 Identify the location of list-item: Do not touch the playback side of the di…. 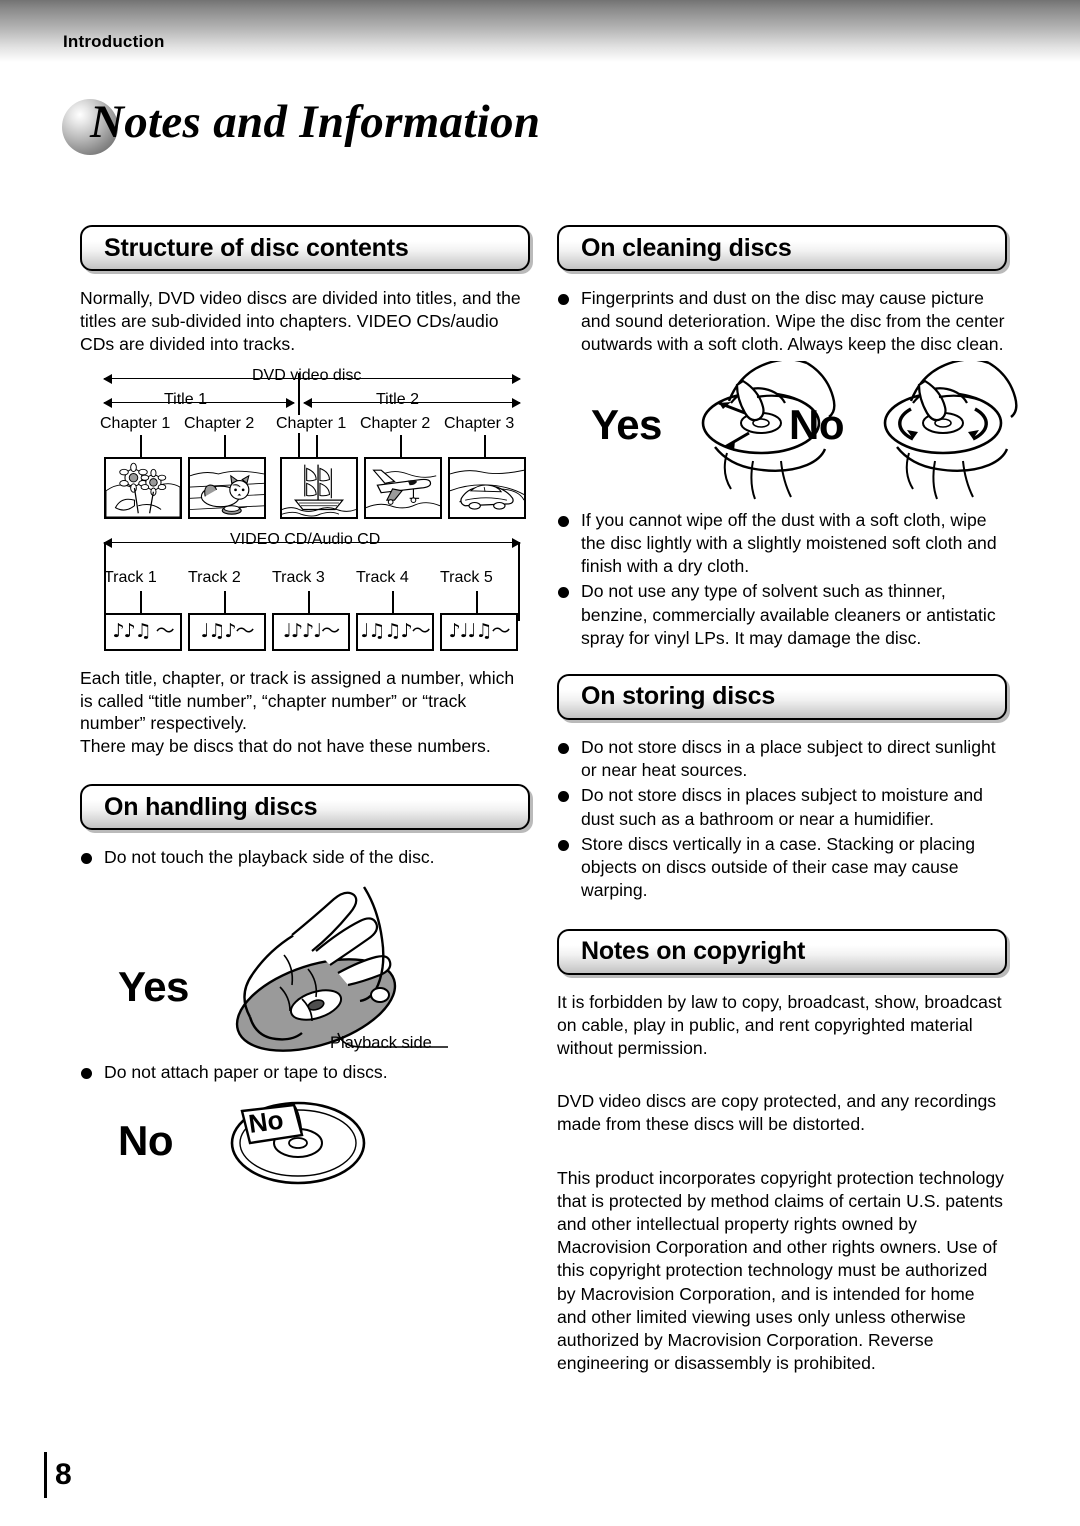
(305, 857).